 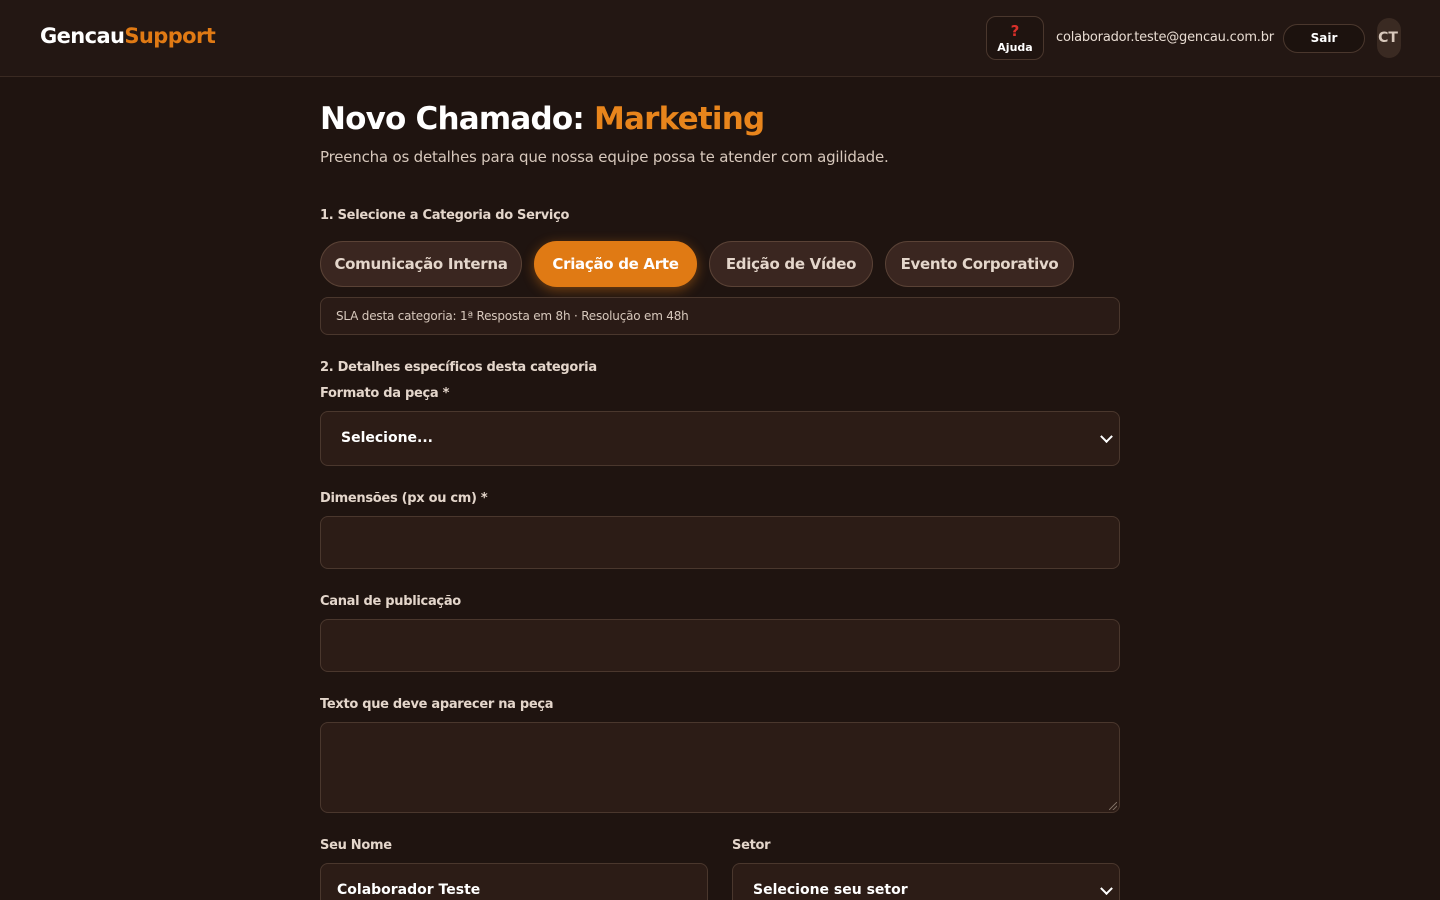 What do you see at coordinates (1165, 37) in the screenshot?
I see `user-email: colaborador.teste@gencau.com.br` at bounding box center [1165, 37].